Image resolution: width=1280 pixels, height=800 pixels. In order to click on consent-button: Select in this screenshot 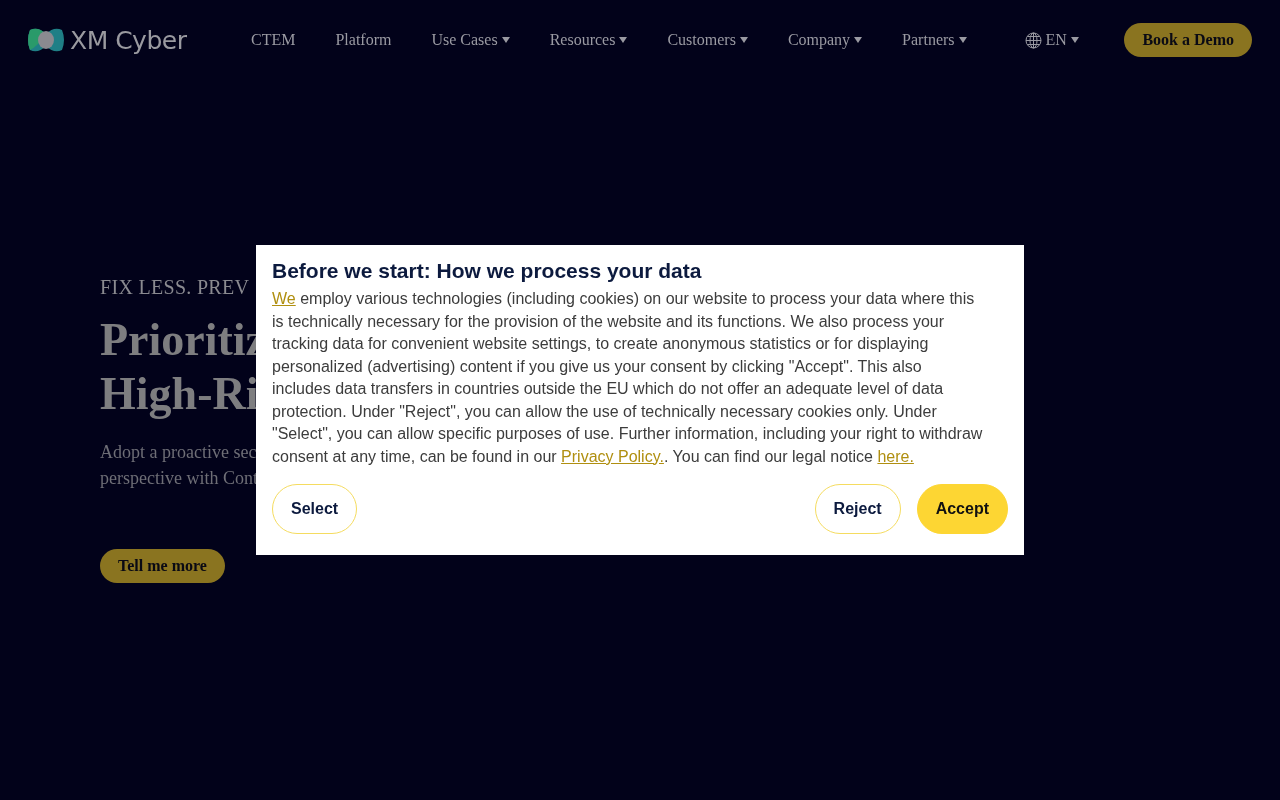, I will do `click(315, 509)`.